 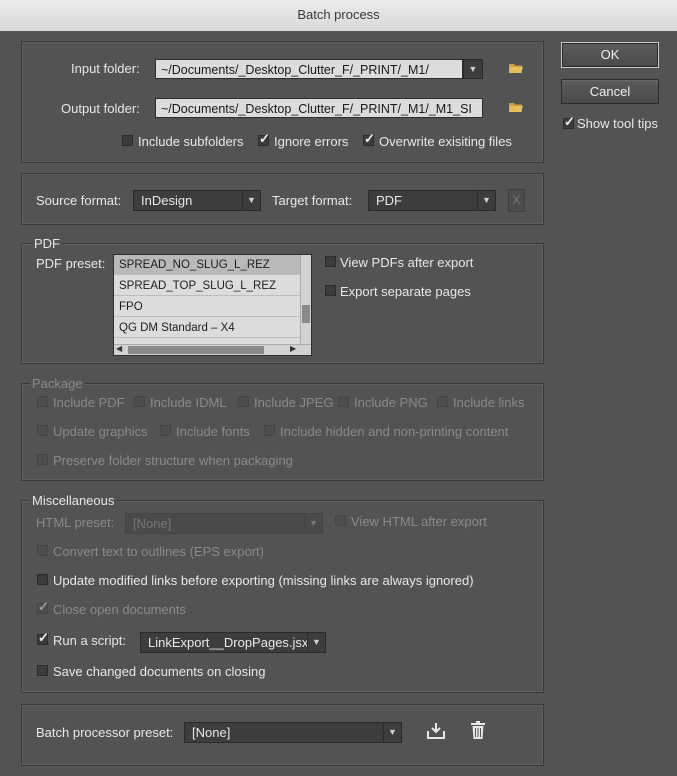 What do you see at coordinates (89, 402) in the screenshot?
I see `include-pdf-label: Include PDF` at bounding box center [89, 402].